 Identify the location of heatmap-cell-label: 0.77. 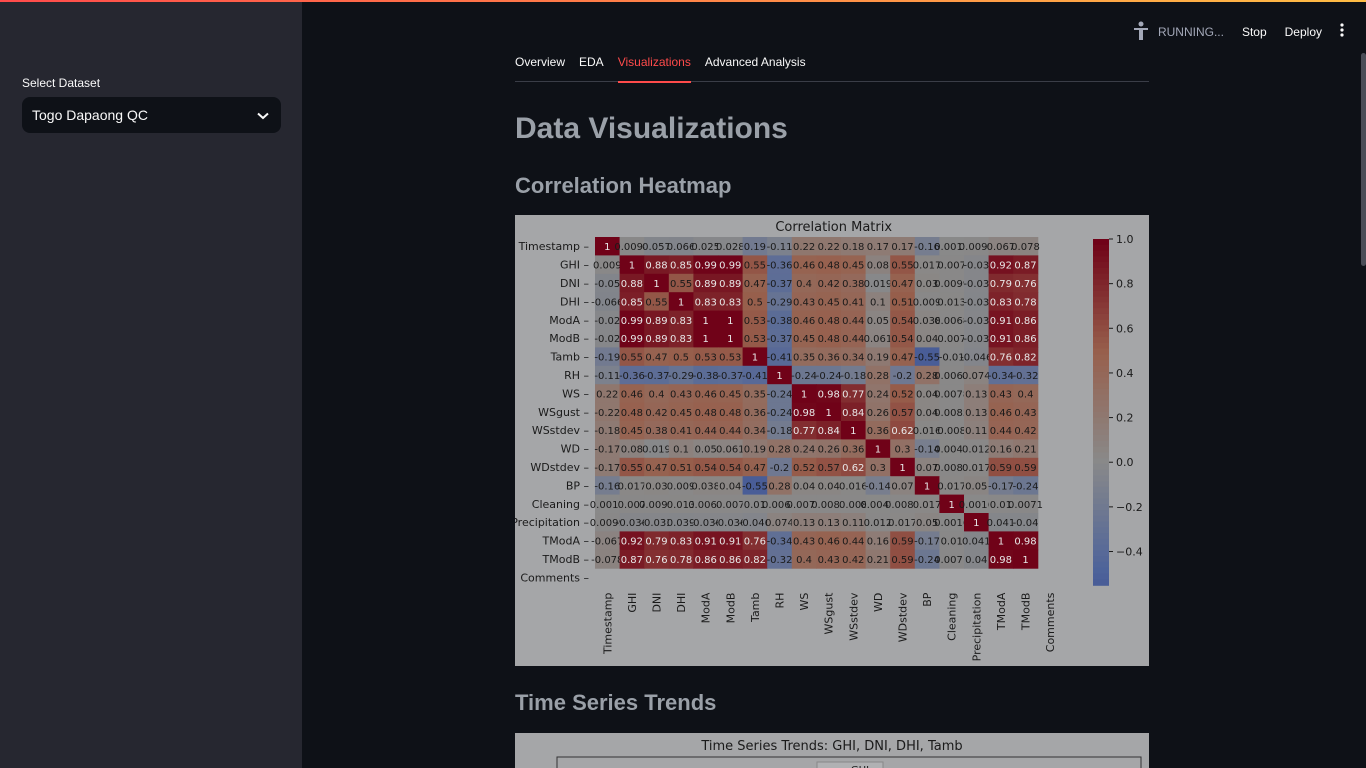
(804, 431).